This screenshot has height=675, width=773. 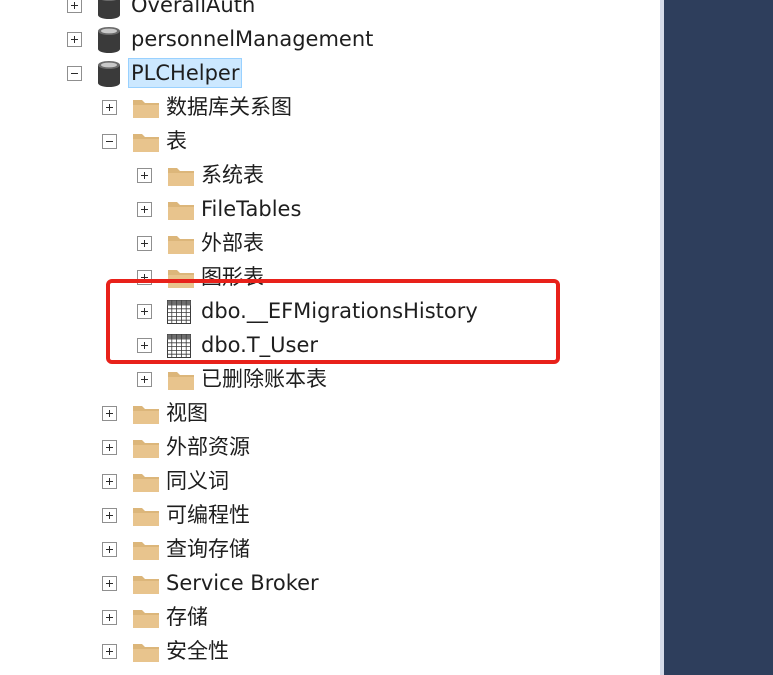 What do you see at coordinates (330, 277) in the screenshot?
I see `tree-item-item-8: 图形表` at bounding box center [330, 277].